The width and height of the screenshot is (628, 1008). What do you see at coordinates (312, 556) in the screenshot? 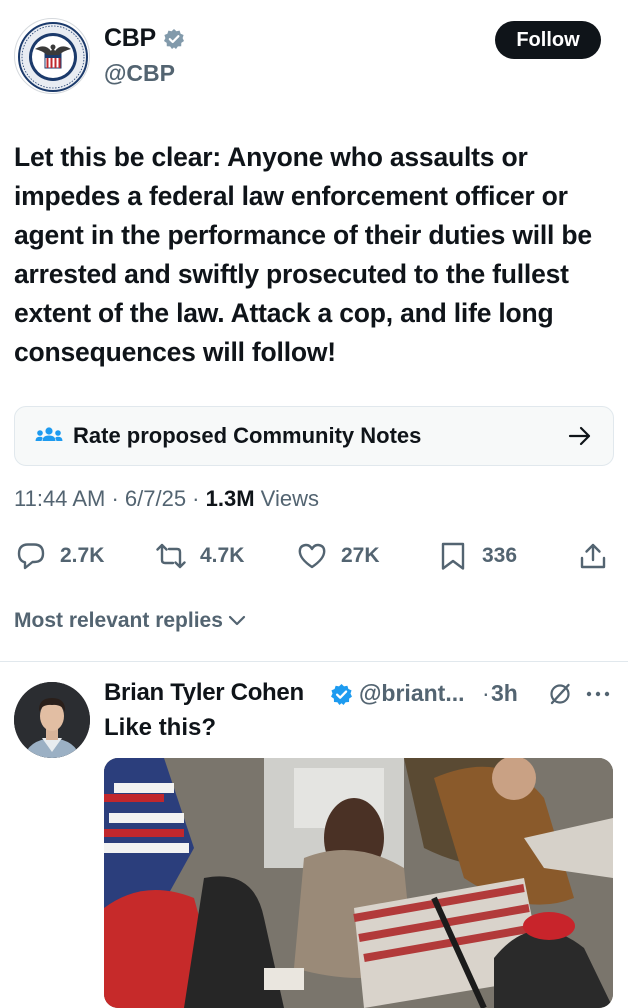
I see `heart-icon` at bounding box center [312, 556].